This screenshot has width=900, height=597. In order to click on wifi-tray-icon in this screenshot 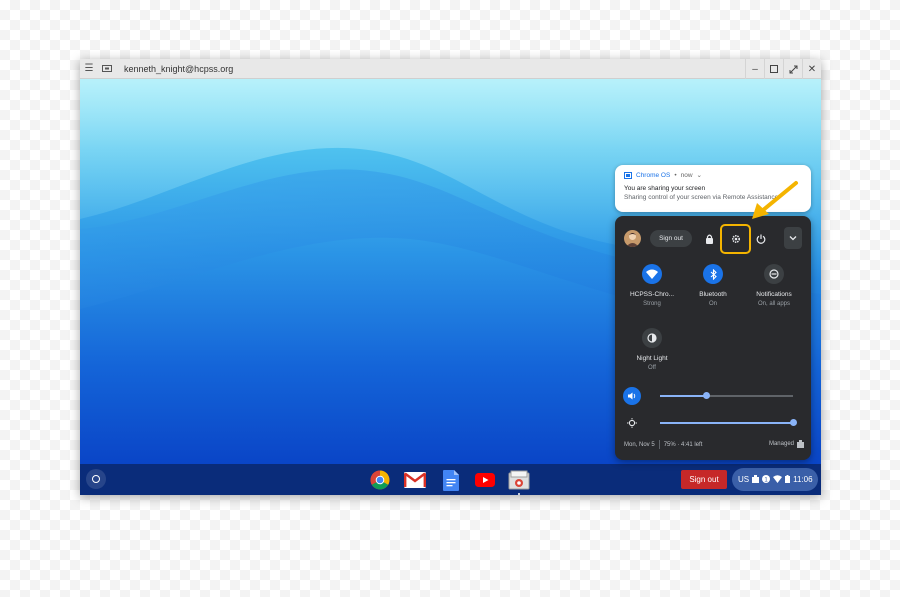, I will do `click(778, 479)`.